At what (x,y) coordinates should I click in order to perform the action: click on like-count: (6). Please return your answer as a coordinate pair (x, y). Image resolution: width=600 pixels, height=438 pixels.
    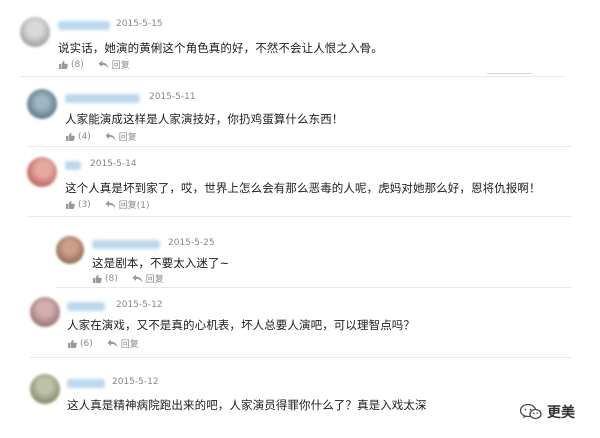
    Looking at the image, I should click on (86, 343).